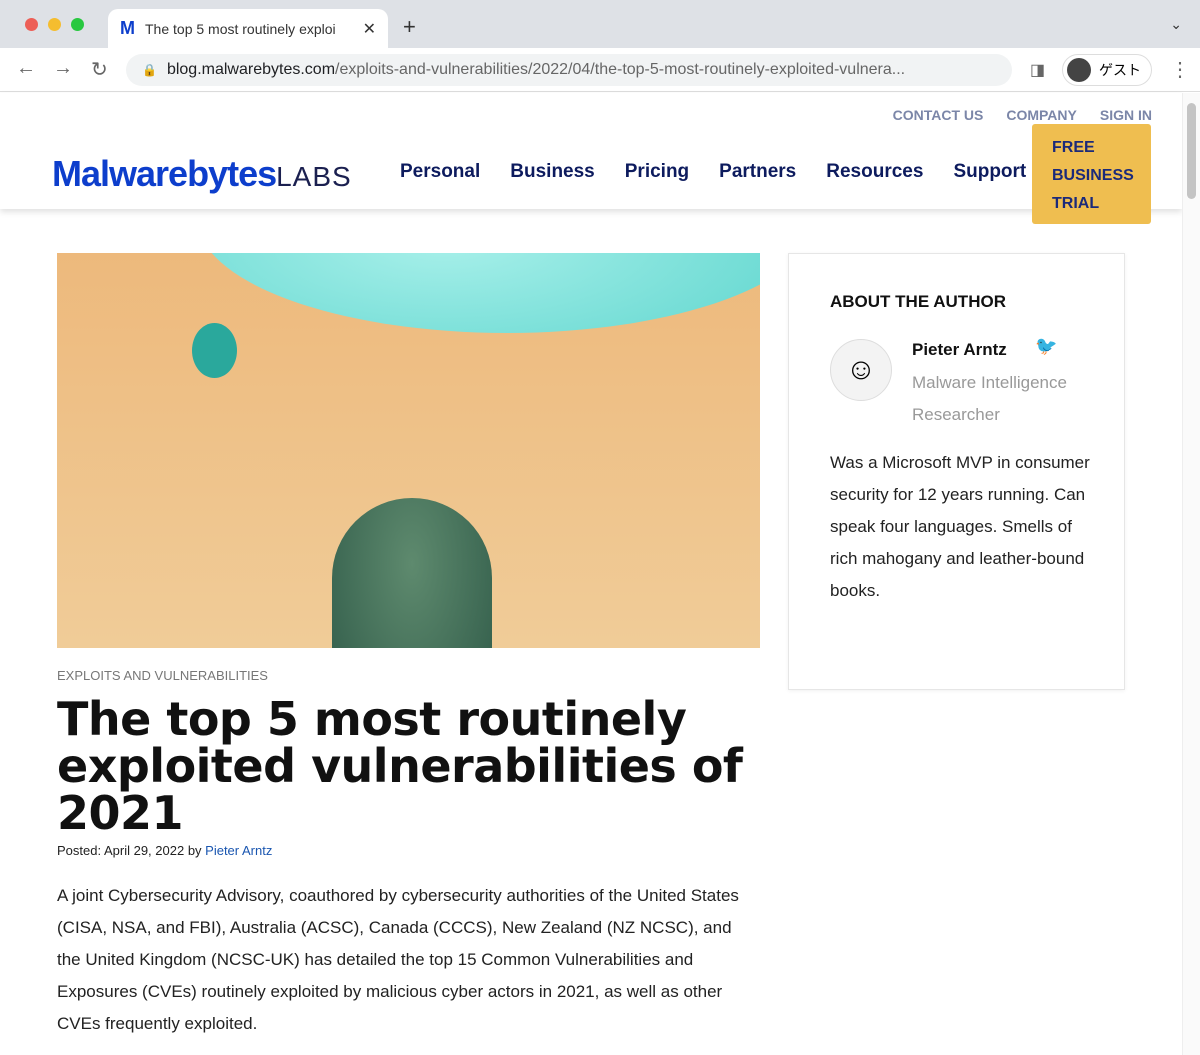 The width and height of the screenshot is (1200, 1055). Describe the element at coordinates (1120, 70) in the screenshot. I see `profile-label: ゲスト` at that location.